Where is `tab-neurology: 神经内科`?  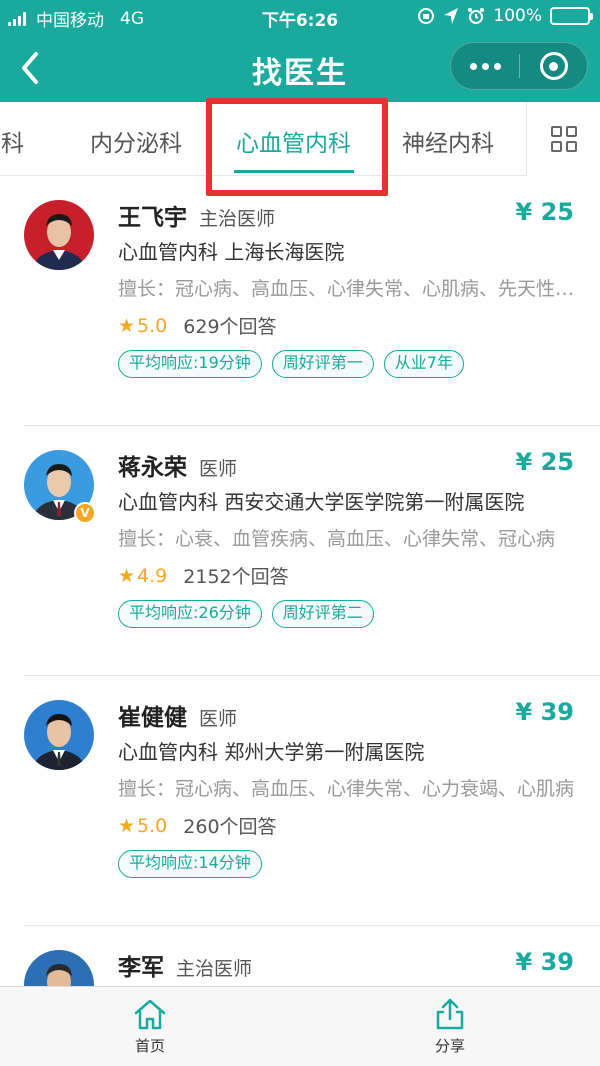
tab-neurology: 神经内科 is located at coordinates (448, 141).